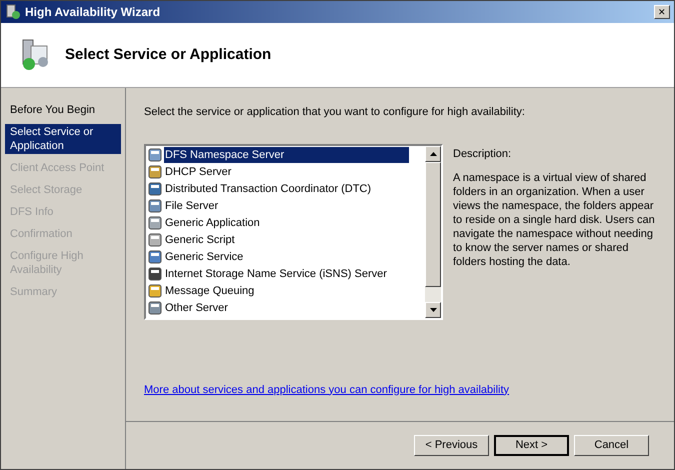  I want to click on close-button: ✕, so click(662, 12).